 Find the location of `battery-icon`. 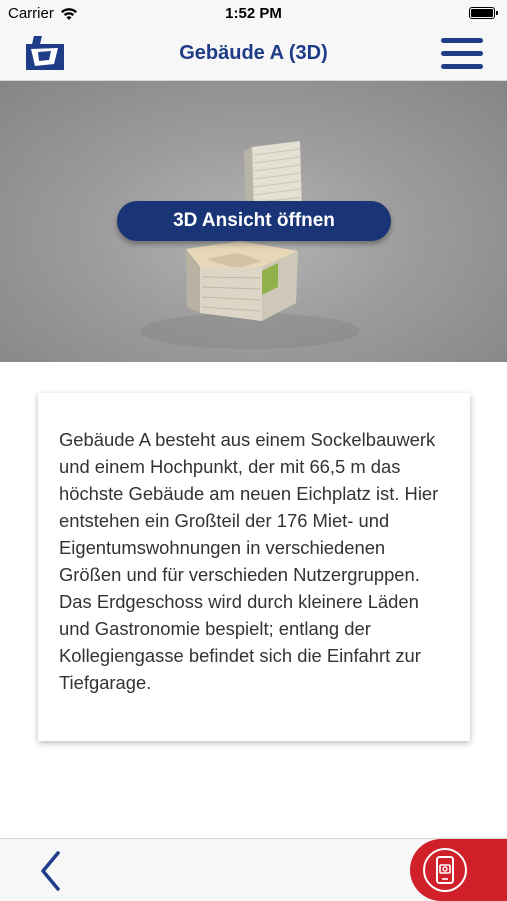

battery-icon is located at coordinates (483, 13).